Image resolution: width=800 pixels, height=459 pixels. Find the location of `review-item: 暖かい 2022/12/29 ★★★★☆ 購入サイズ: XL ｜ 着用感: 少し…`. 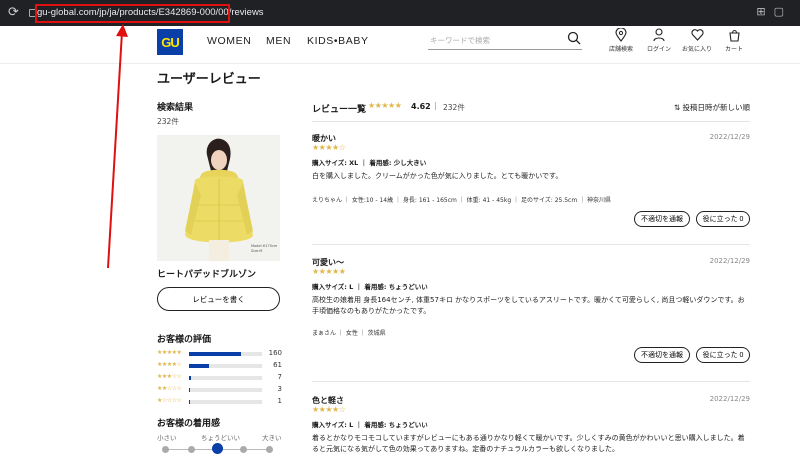

review-item: 暖かい 2022/12/29 ★★★★☆ 購入サイズ: XL ｜ 着用感: 少し… is located at coordinates (531, 183).